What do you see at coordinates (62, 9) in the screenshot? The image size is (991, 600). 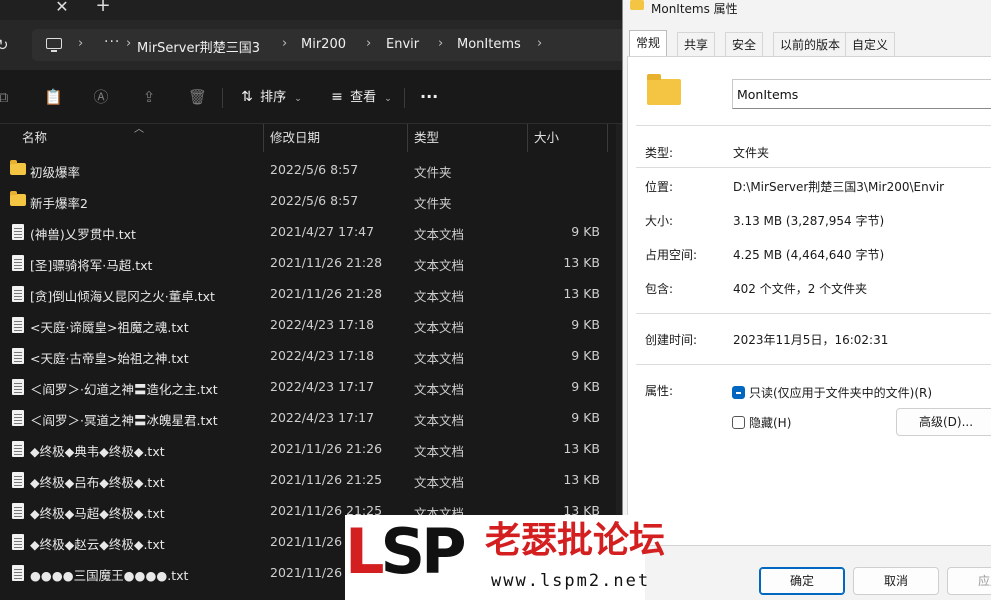 I see `close-tab-icon: ✕` at bounding box center [62, 9].